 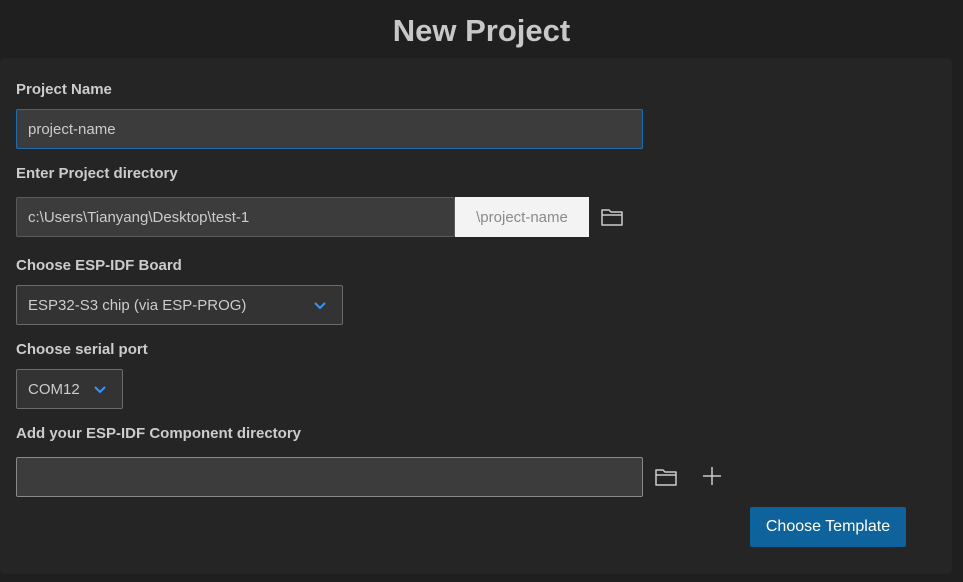 What do you see at coordinates (54, 389) in the screenshot?
I see `serial-port-selected-value: COM12` at bounding box center [54, 389].